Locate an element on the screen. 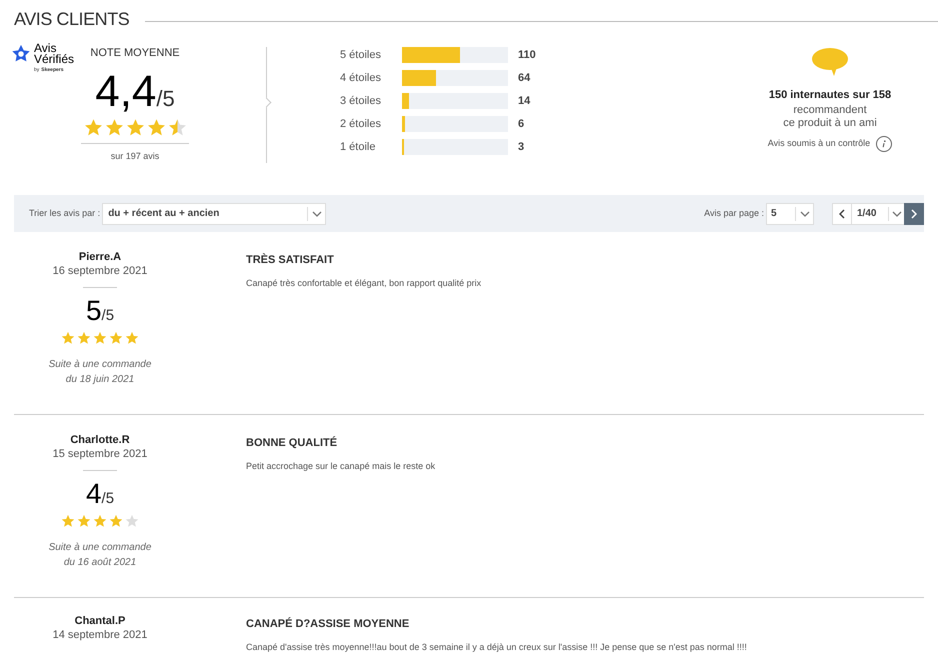 Image resolution: width=938 pixels, height=664 pixels. order-note: du 18 juin 2021 is located at coordinates (100, 380).